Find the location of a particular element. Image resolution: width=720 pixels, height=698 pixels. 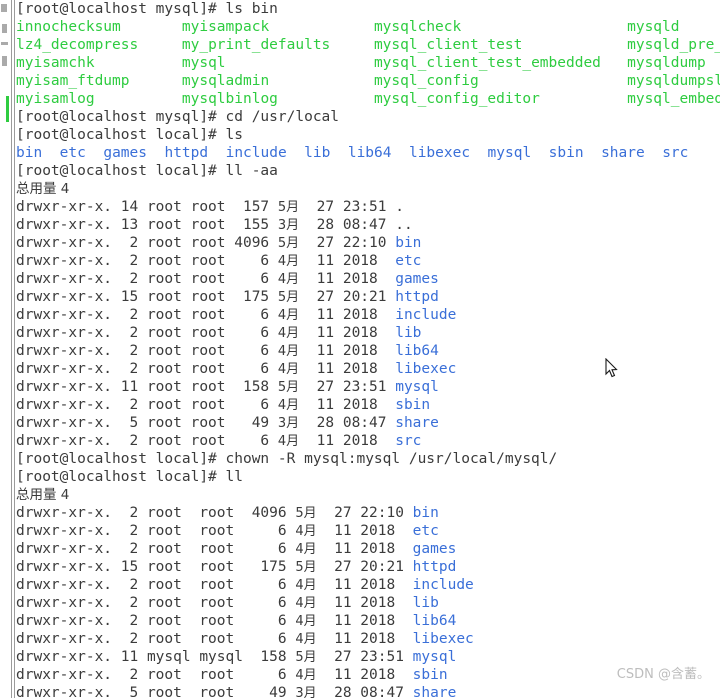

ls-entry: lib64 is located at coordinates (369, 153).